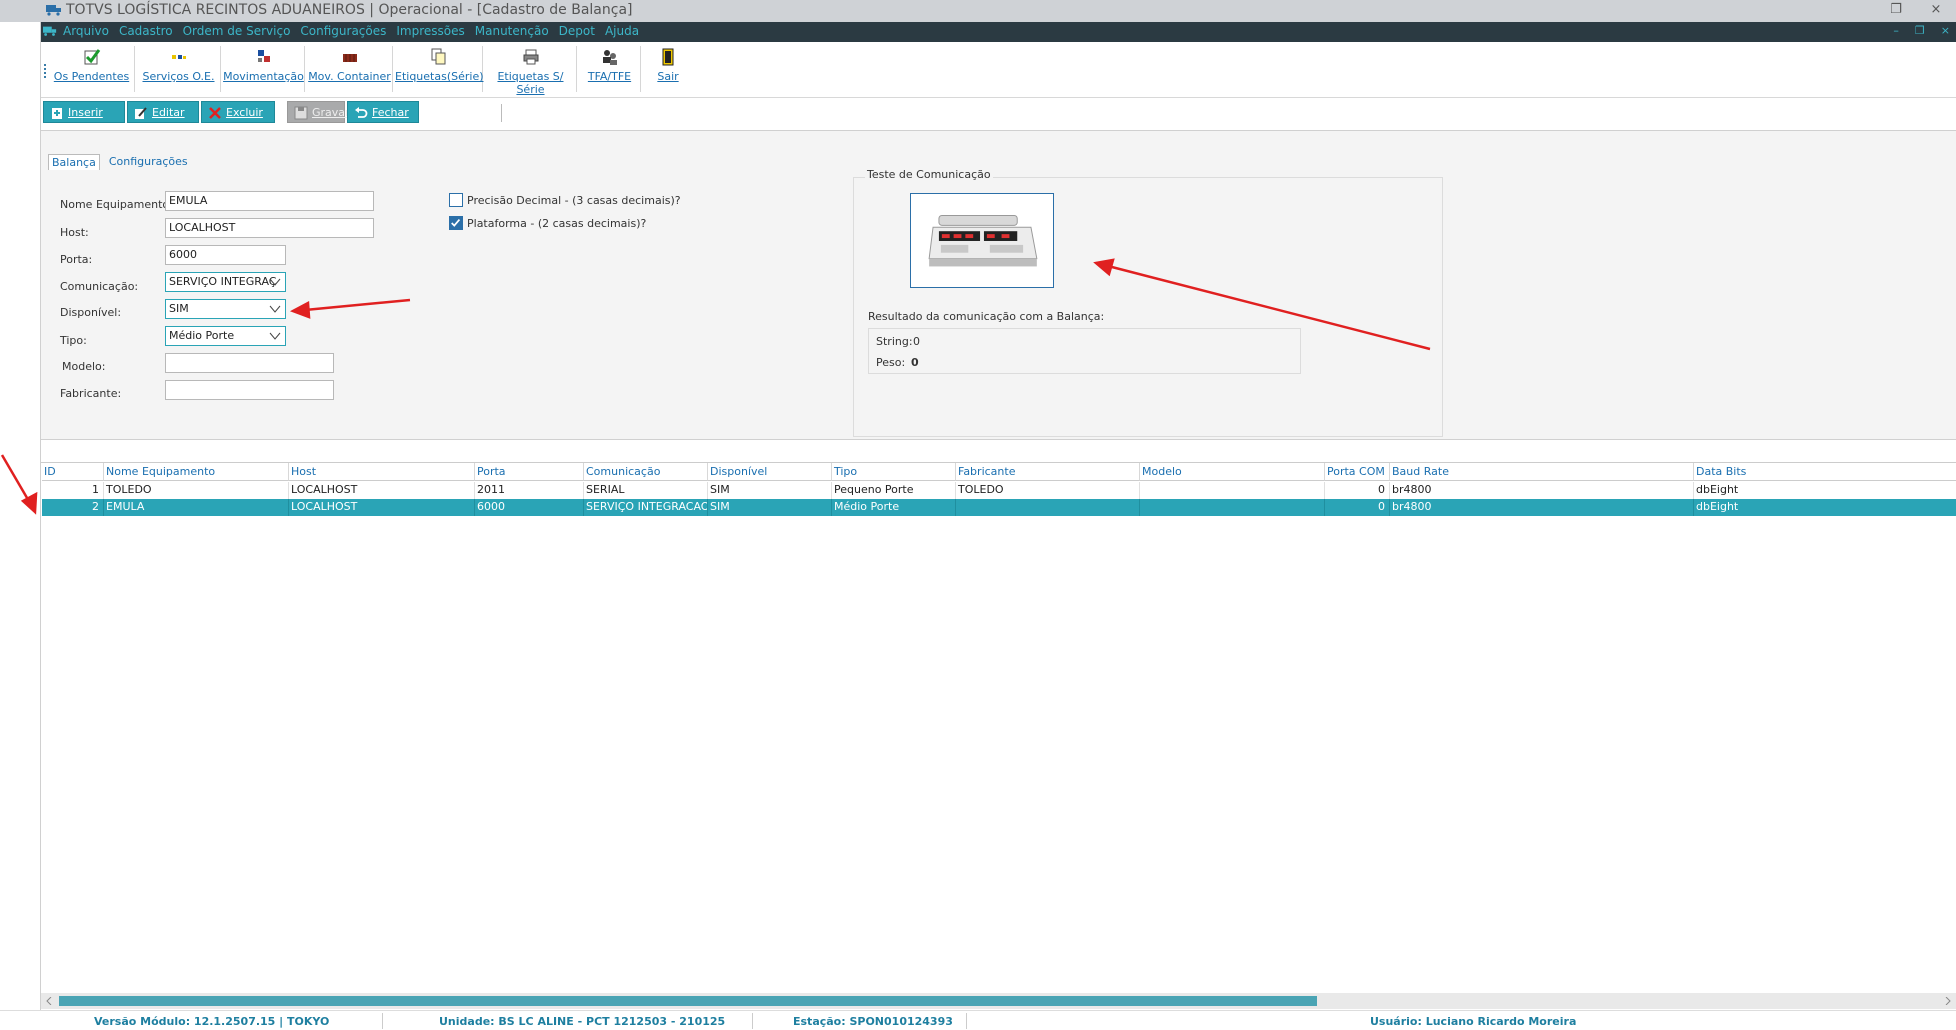  What do you see at coordinates (178, 76) in the screenshot?
I see `servicos-oe-label: Serviços O.E.` at bounding box center [178, 76].